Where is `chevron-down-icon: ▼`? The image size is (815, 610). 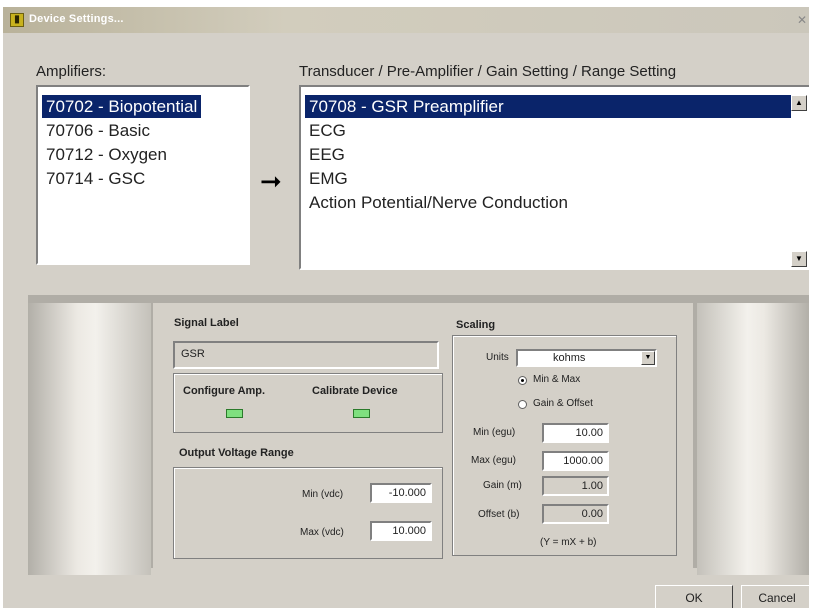
chevron-down-icon: ▼ is located at coordinates (648, 358).